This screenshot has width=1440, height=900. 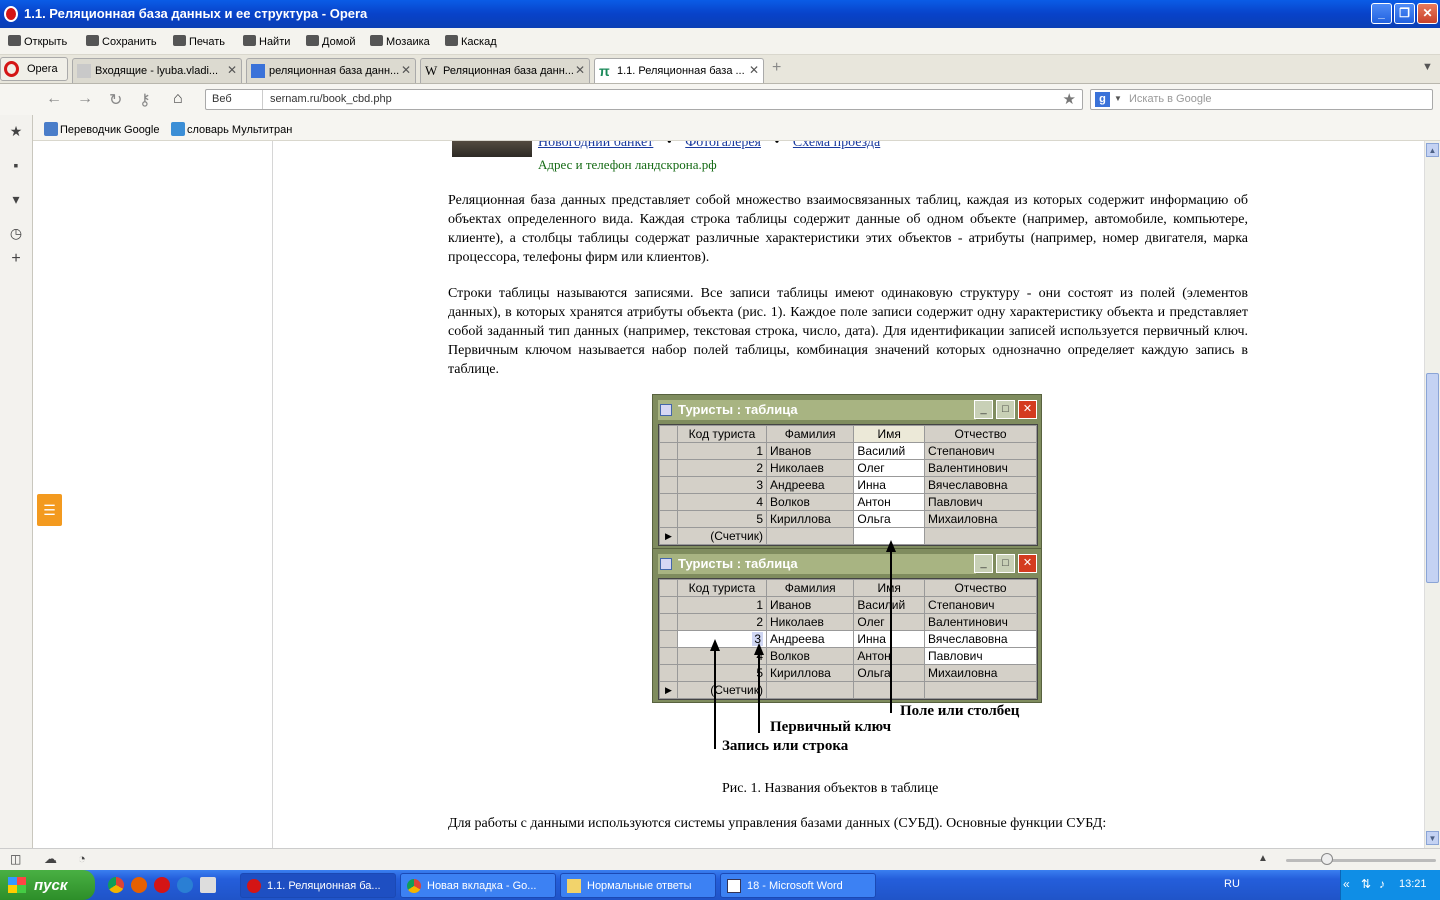 I want to click on zoom-arrow-icon: ▲, so click(x=1263, y=858).